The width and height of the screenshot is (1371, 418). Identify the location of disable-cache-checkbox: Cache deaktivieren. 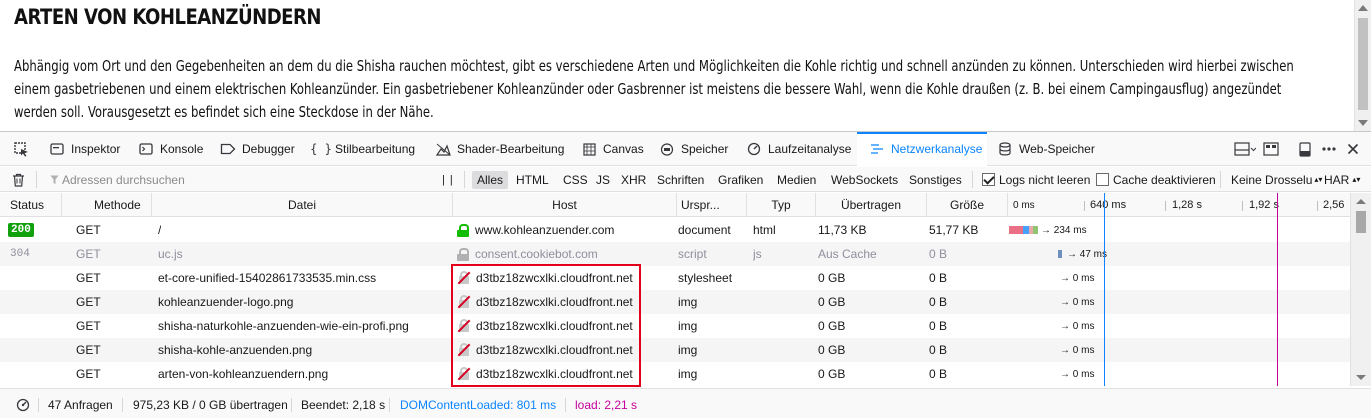
(1156, 179).